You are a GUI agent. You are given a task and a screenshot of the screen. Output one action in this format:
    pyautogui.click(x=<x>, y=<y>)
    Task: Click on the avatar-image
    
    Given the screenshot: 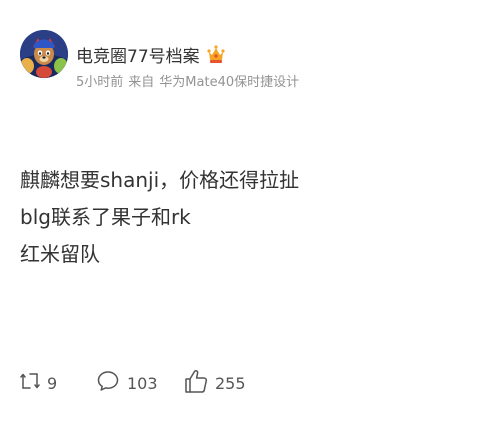 What is the action you would take?
    pyautogui.click(x=44, y=54)
    